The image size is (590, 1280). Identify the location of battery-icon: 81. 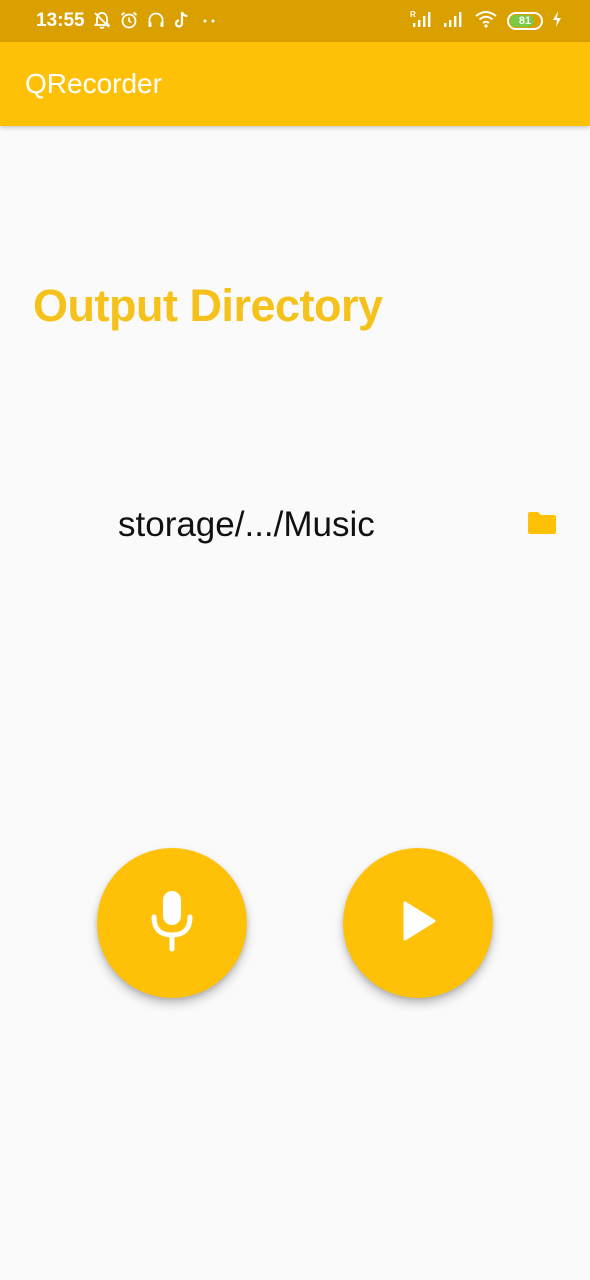
(525, 21).